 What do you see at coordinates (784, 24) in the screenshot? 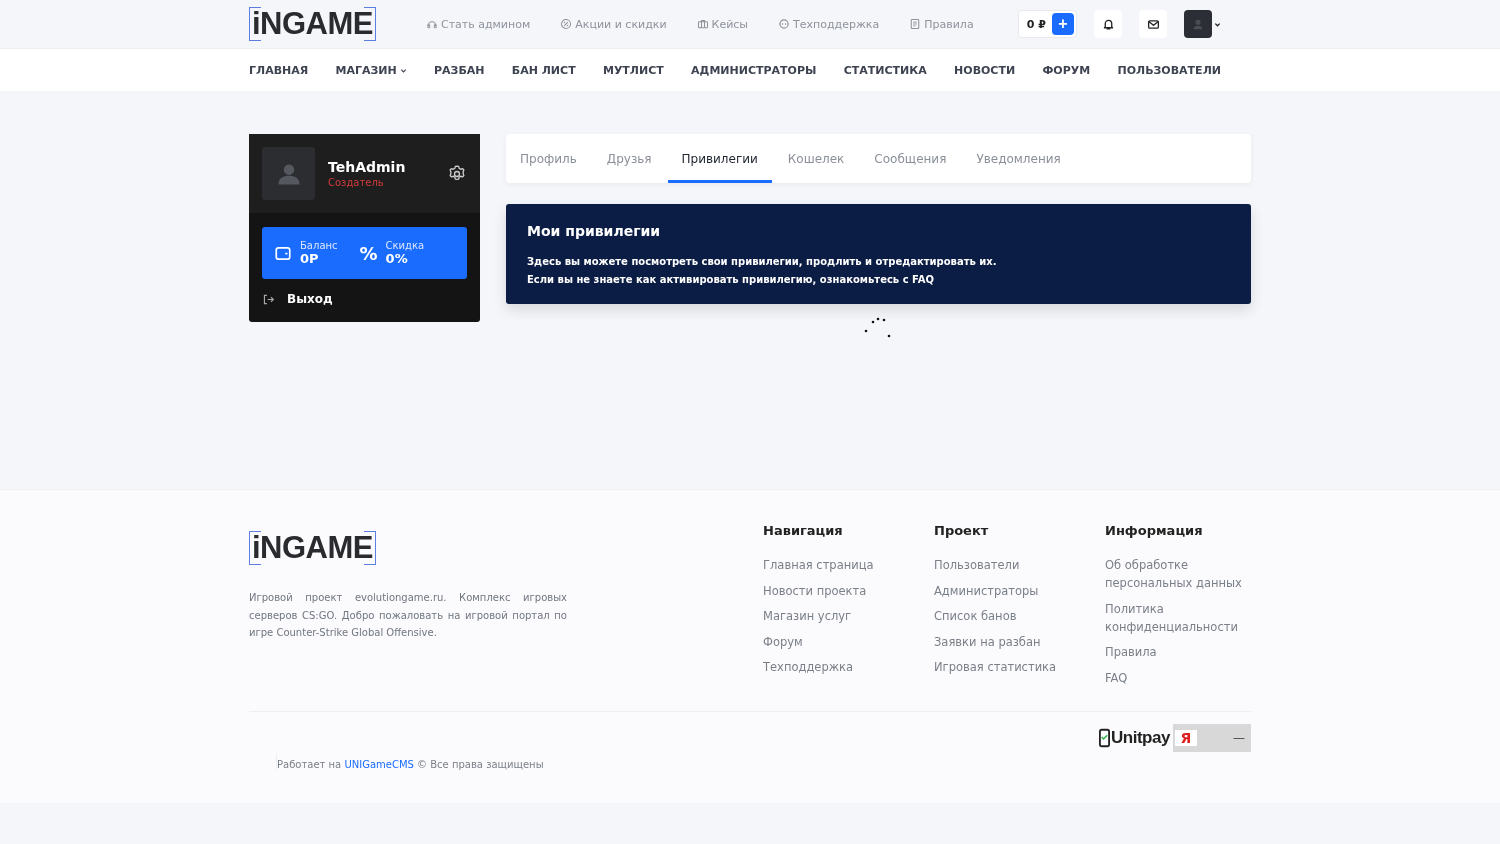
I see `support-face-icon` at bounding box center [784, 24].